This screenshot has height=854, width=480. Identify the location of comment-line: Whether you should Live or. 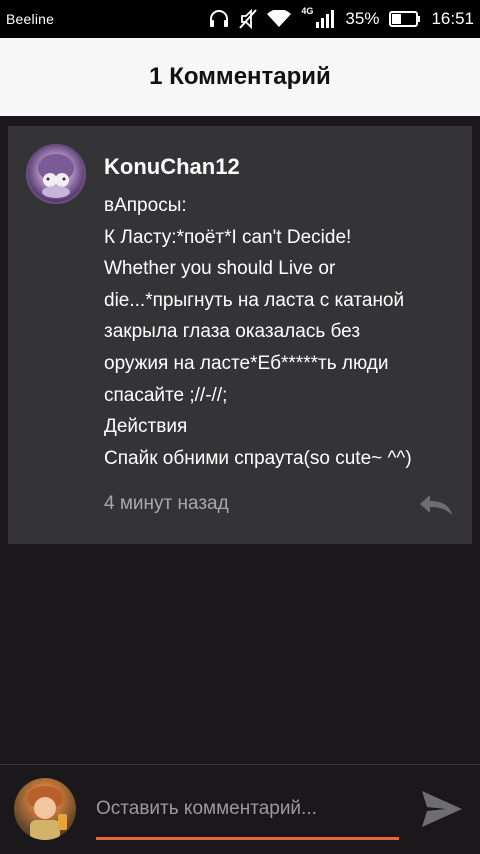
(220, 269).